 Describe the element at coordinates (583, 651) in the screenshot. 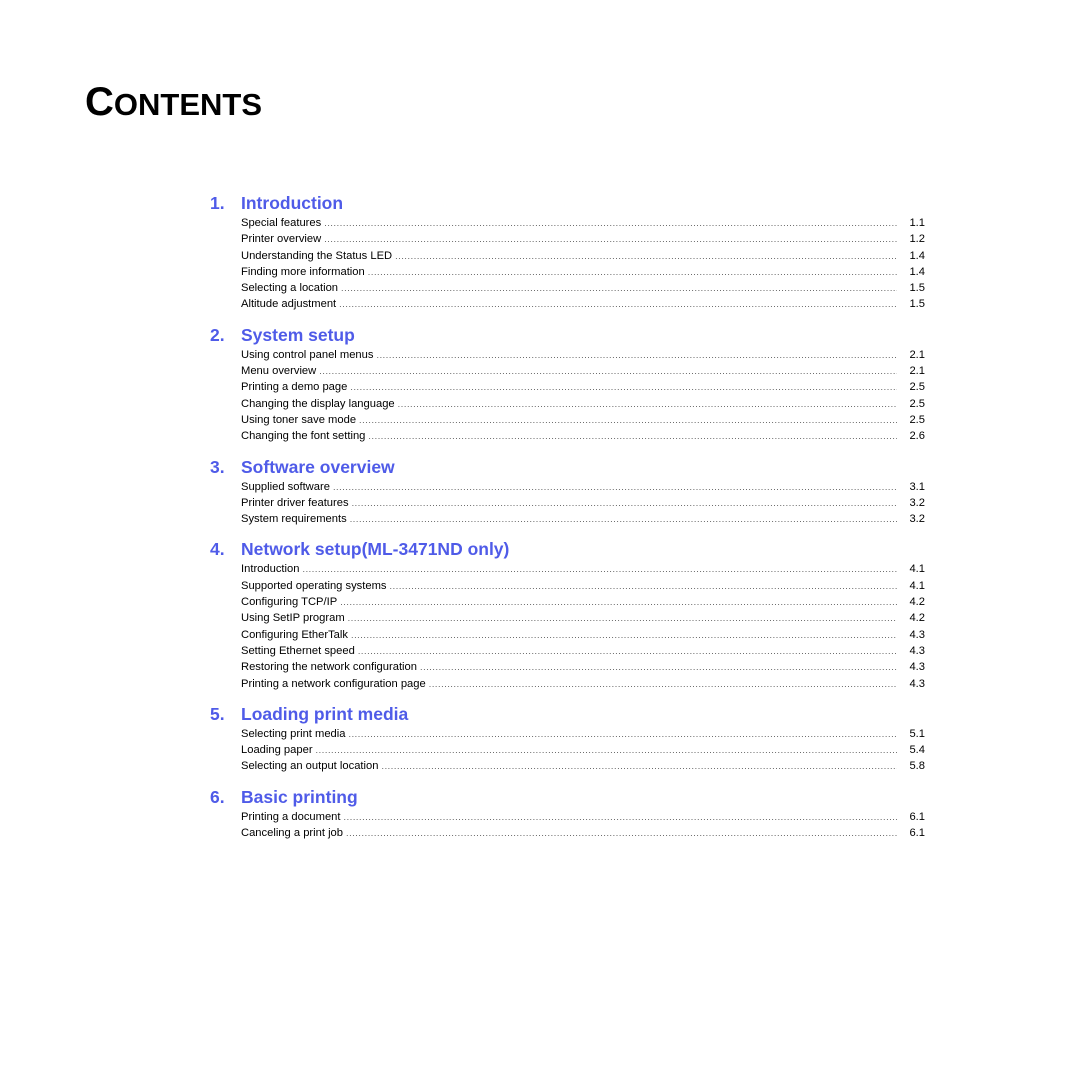

I see `toc-entry: Setting Ethernet speed 4.3` at that location.